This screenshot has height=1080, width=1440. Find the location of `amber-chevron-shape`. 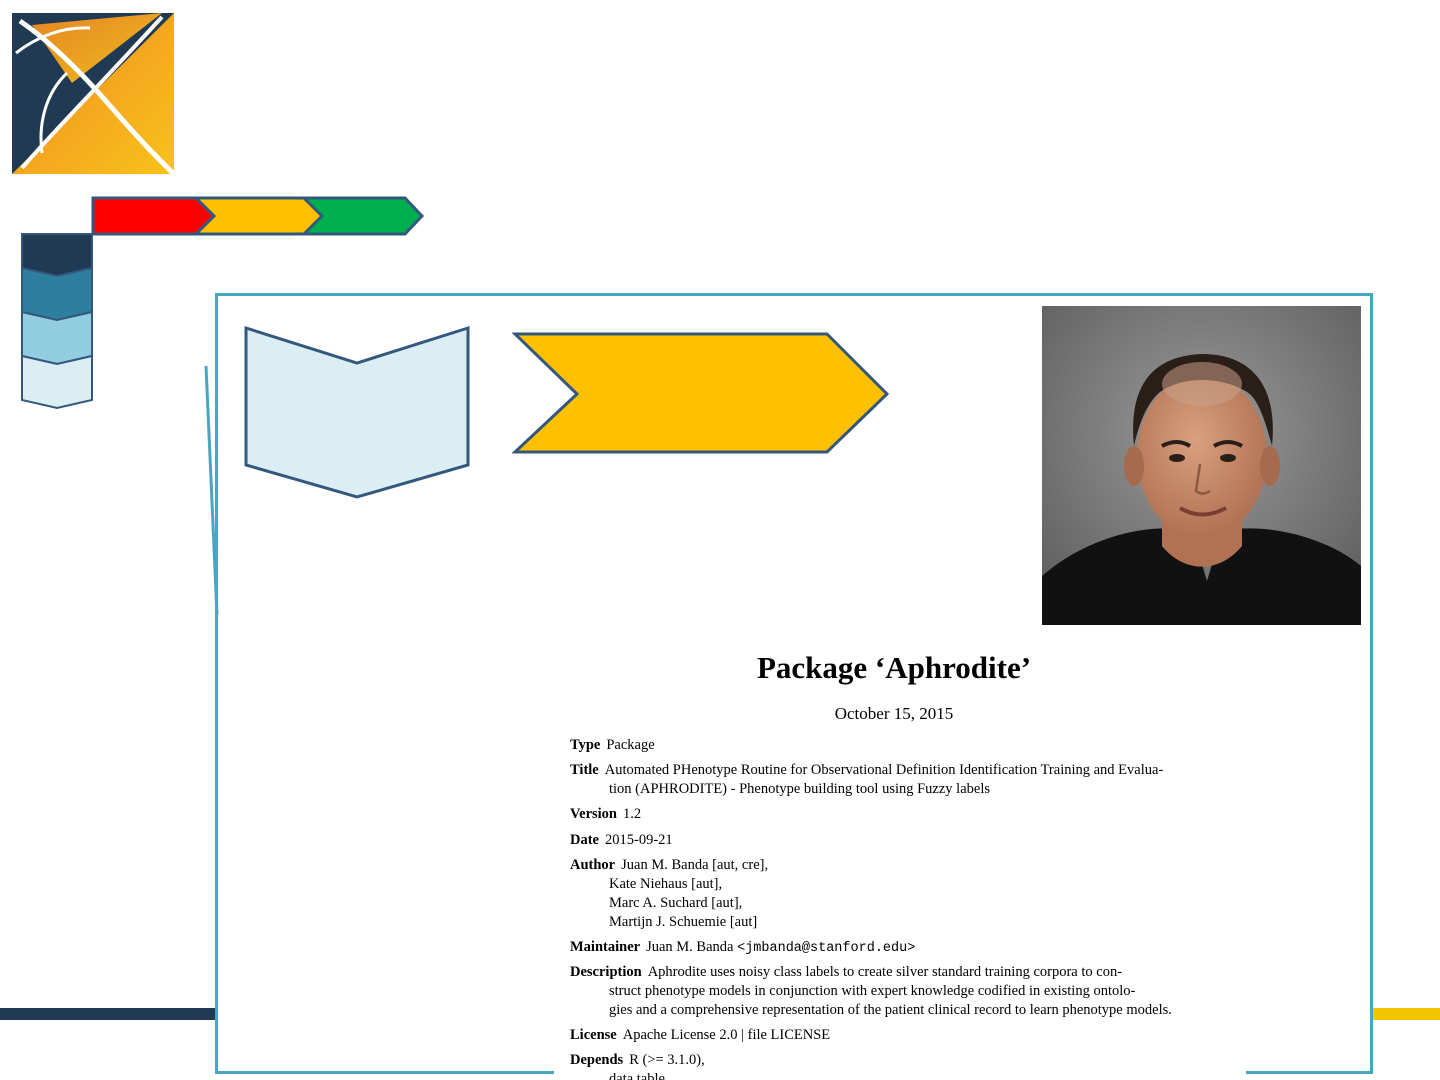

amber-chevron-shape is located at coordinates (701, 393).